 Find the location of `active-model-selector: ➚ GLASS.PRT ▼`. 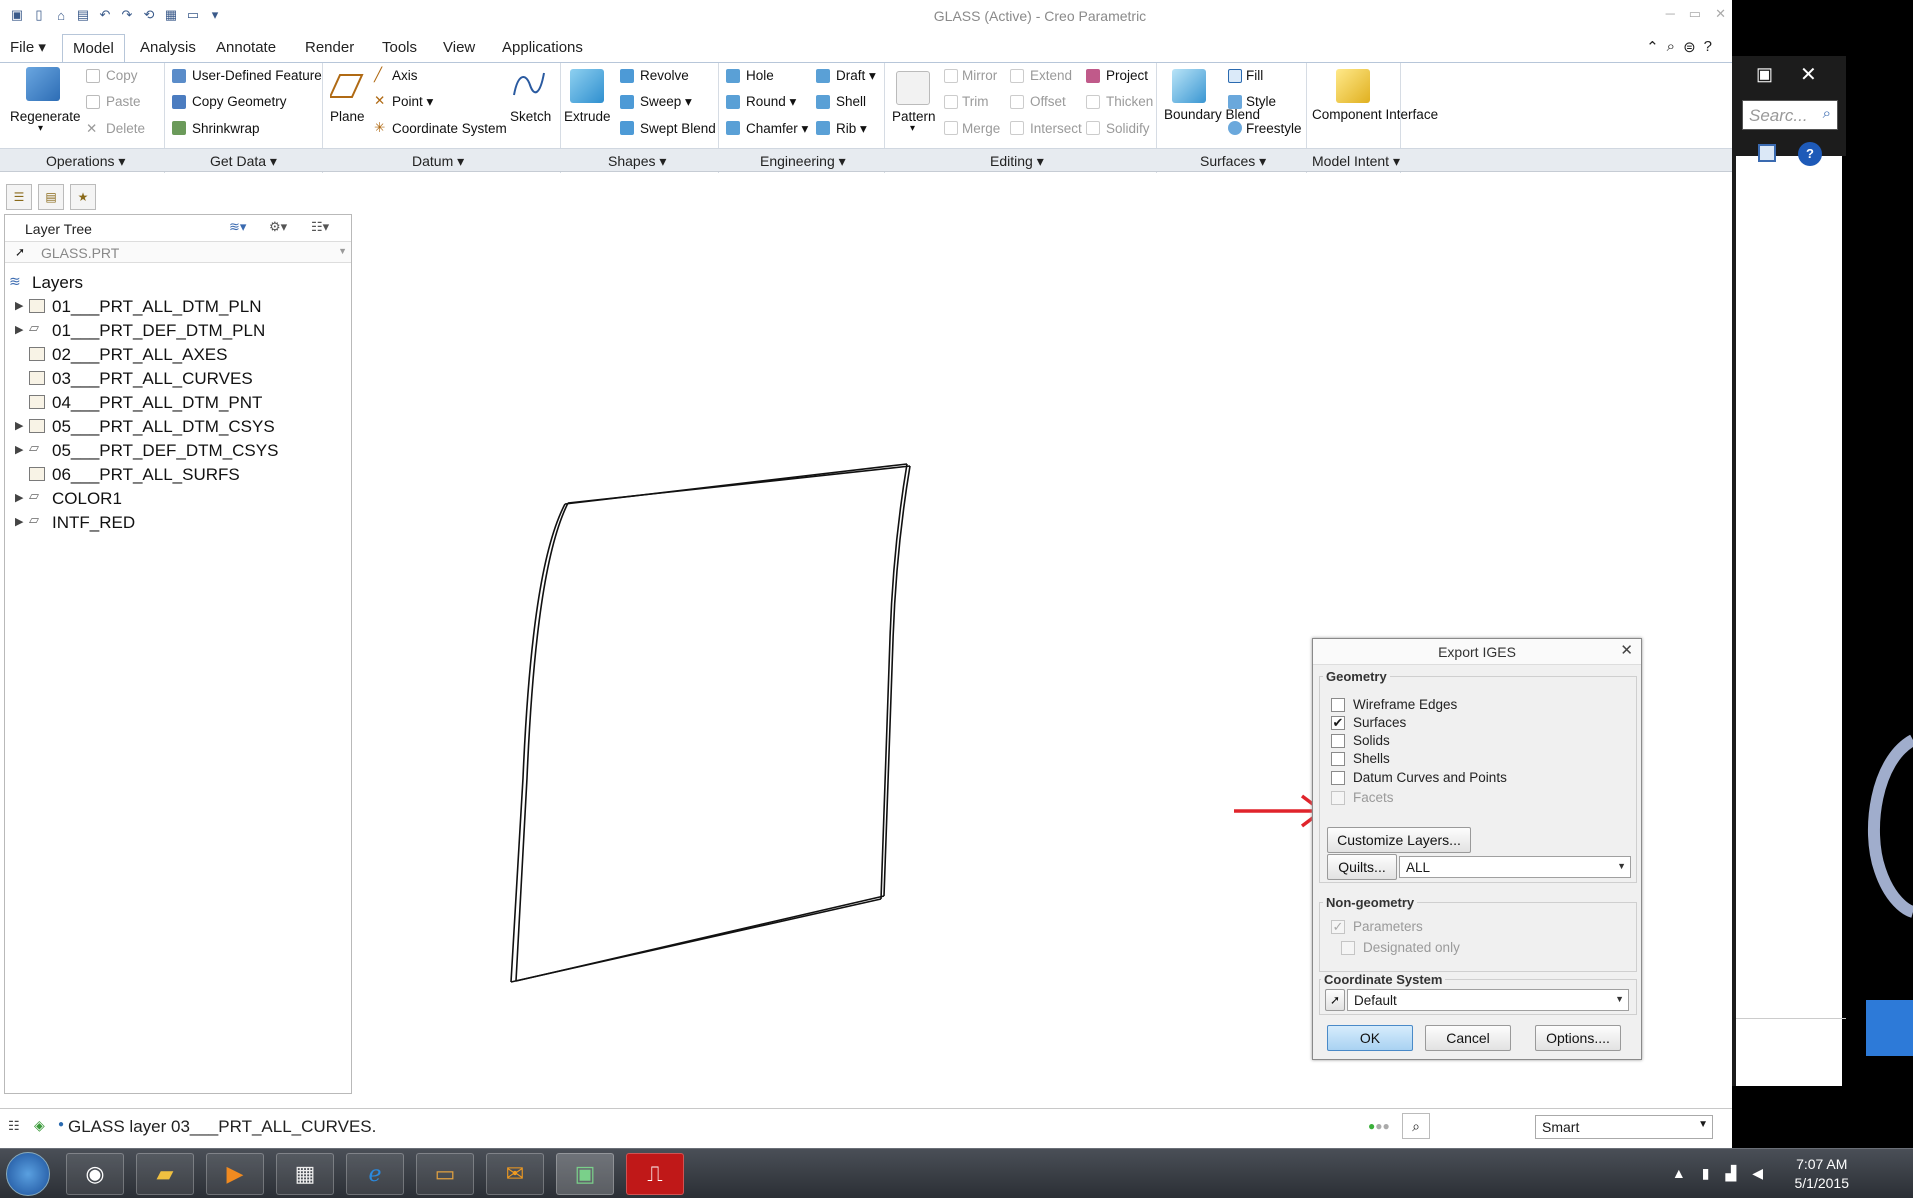

active-model-selector: ➚ GLASS.PRT ▼ is located at coordinates (178, 252).